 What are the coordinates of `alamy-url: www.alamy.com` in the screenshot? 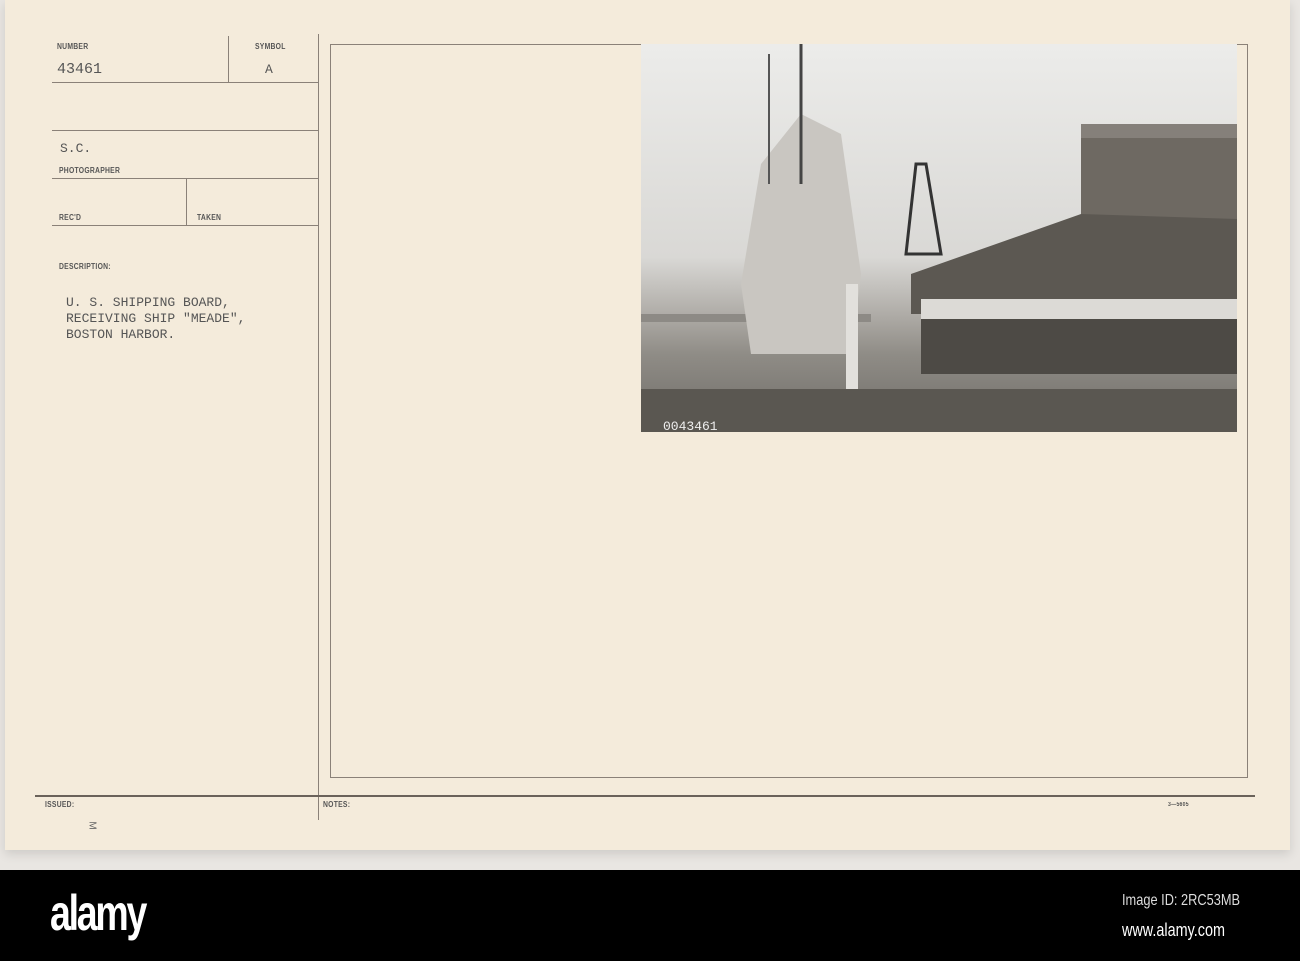 It's located at (1173, 930).